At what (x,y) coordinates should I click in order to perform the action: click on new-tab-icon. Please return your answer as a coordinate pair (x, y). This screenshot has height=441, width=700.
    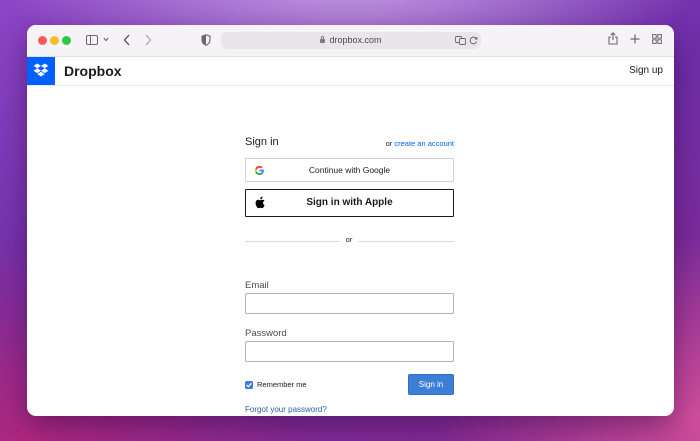
    Looking at the image, I should click on (635, 39).